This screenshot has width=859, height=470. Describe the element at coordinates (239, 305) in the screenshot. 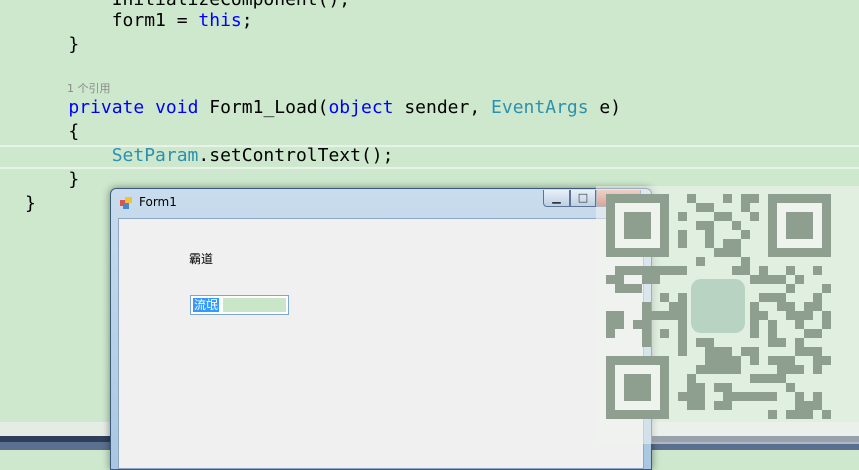

I see `textbox1: 流氓` at that location.